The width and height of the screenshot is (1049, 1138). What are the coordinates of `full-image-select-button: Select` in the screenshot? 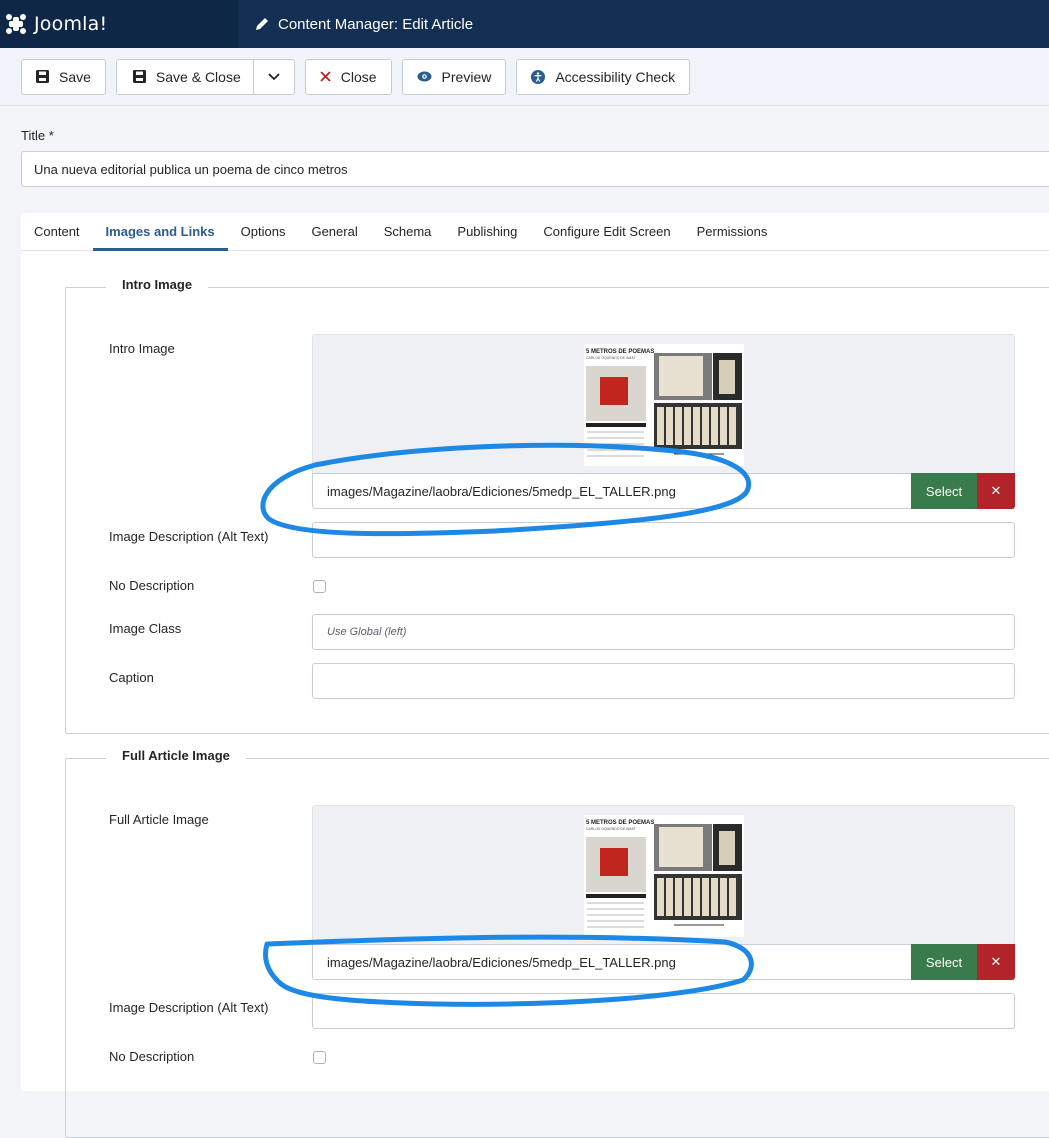 It's located at (944, 962).